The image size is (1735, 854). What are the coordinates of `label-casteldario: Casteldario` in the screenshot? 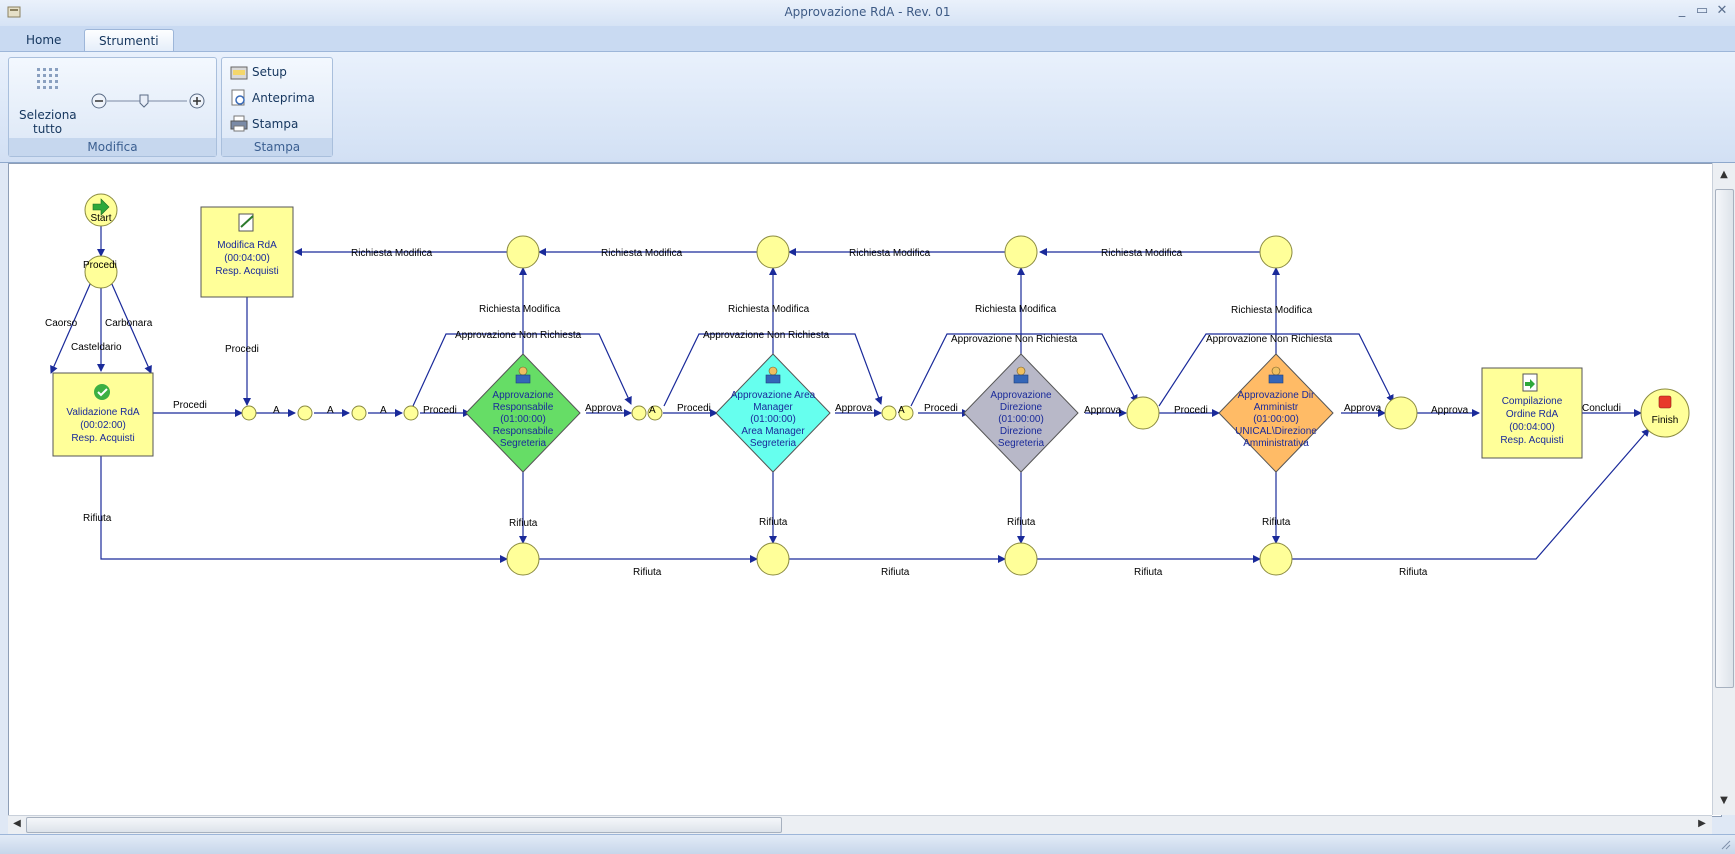 It's located at (96, 347).